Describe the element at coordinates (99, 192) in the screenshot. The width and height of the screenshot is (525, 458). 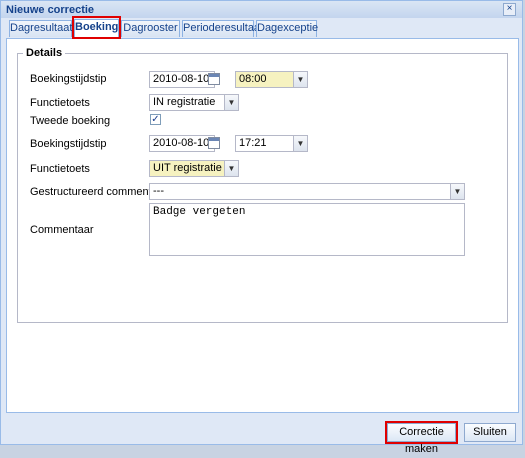
I see `gestructureerd-commentaar-label: Gestructureerd commentaar` at that location.